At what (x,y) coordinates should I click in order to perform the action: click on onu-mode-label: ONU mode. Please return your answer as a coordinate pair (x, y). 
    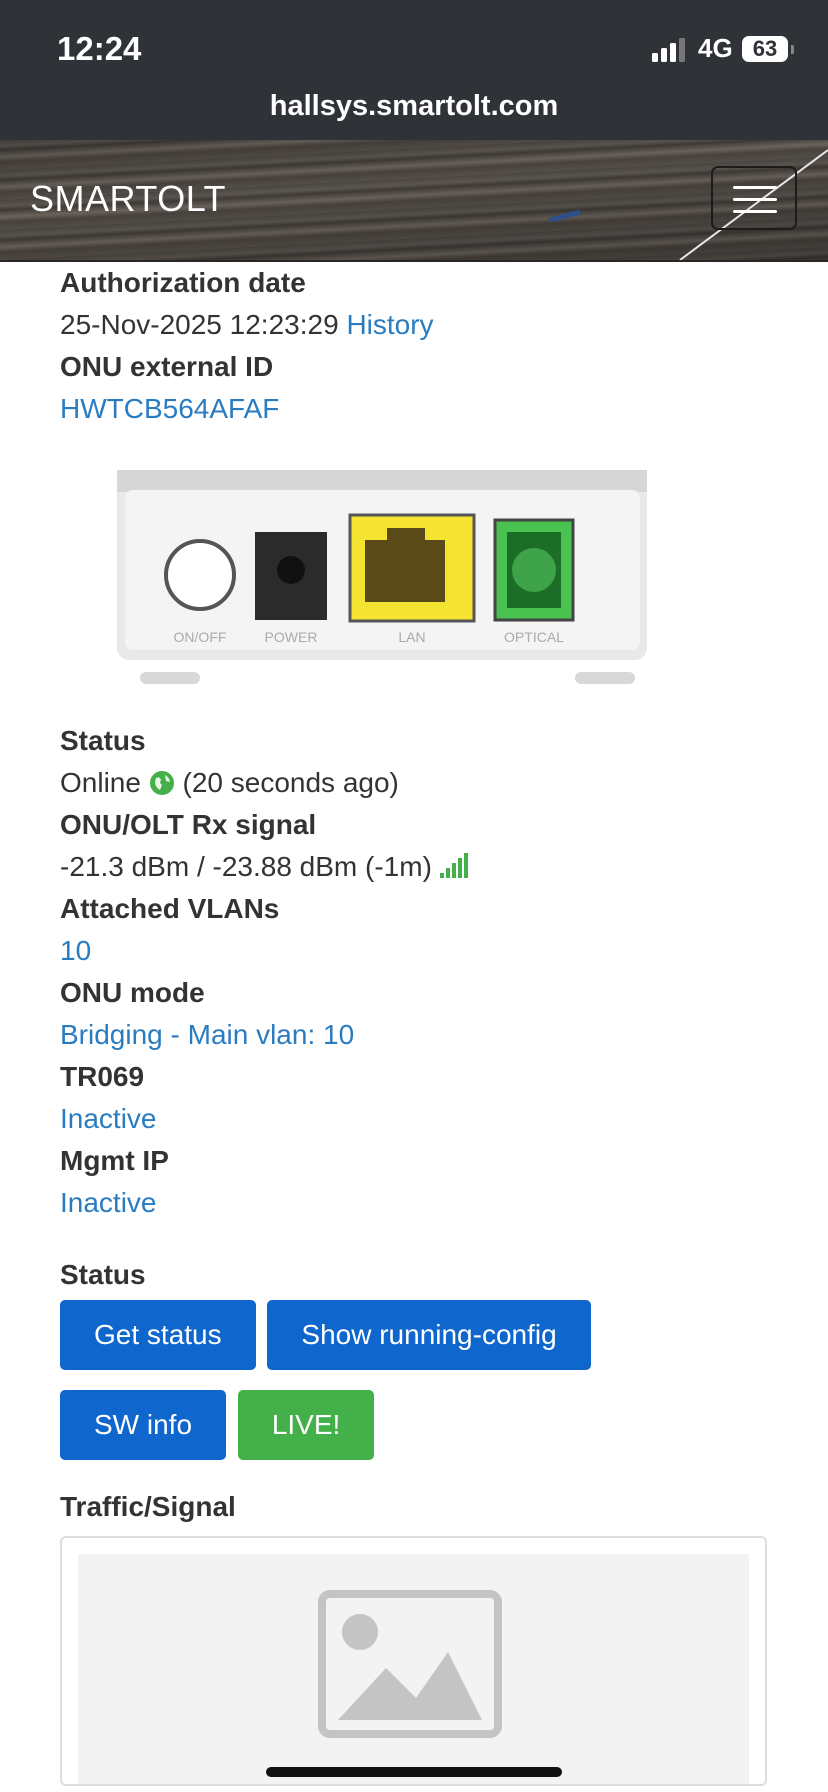
    Looking at the image, I should click on (132, 992).